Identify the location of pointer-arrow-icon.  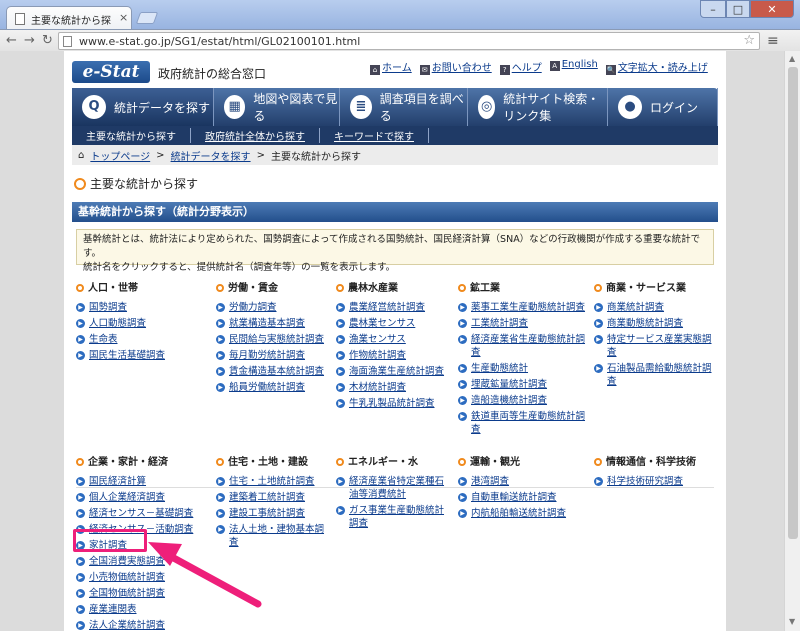
(205, 575).